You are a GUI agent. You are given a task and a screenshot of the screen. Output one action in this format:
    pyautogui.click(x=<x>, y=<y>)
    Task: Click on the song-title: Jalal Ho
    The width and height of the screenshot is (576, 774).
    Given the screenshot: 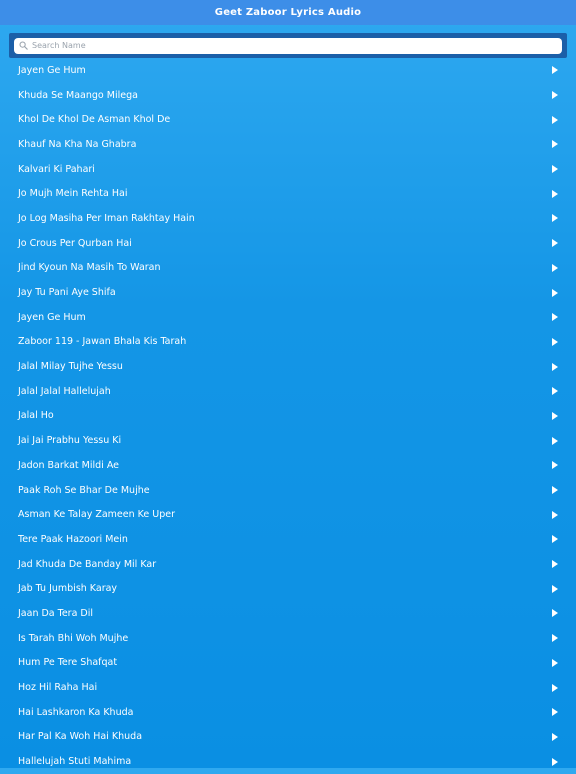 What is the action you would take?
    pyautogui.click(x=36, y=416)
    